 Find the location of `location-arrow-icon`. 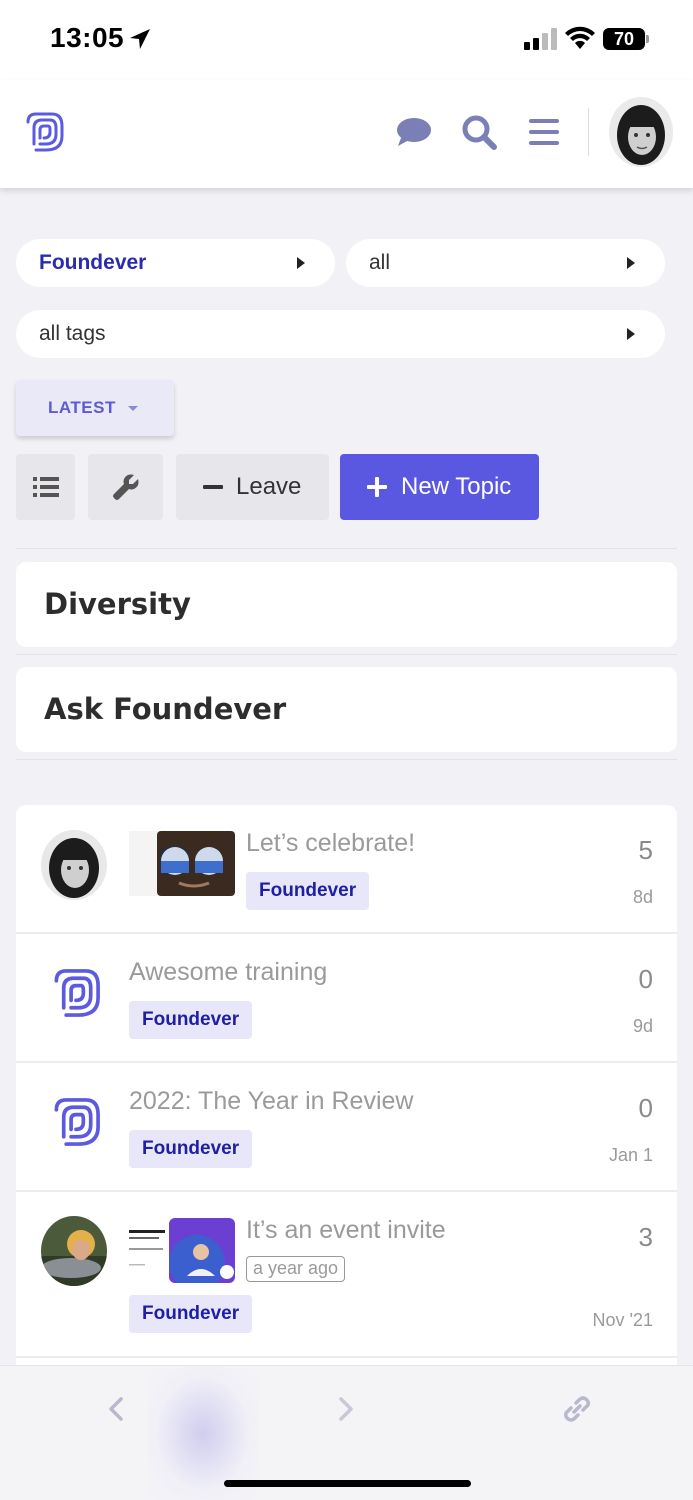

location-arrow-icon is located at coordinates (140, 39).